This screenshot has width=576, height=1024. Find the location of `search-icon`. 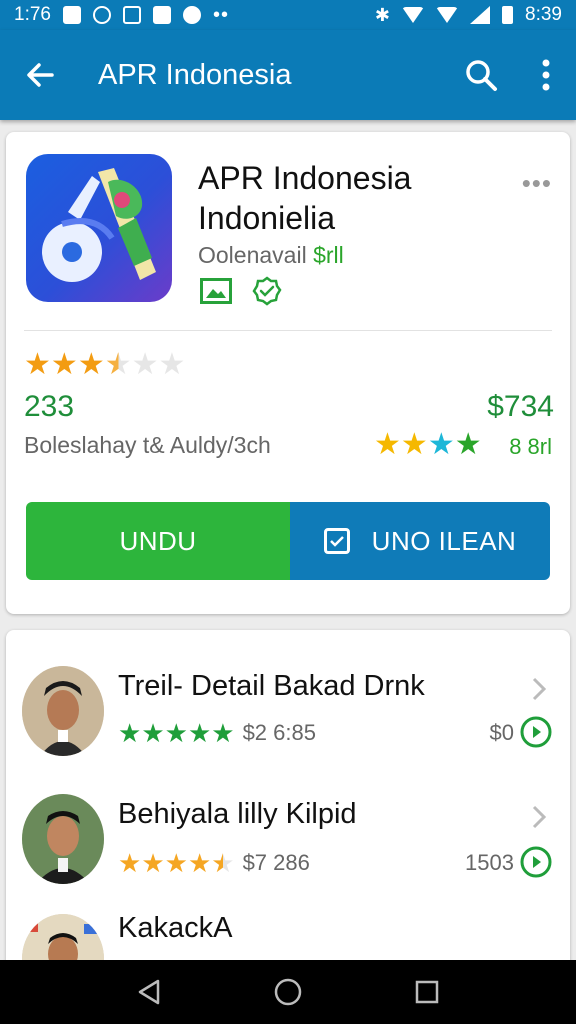

search-icon is located at coordinates (481, 75).